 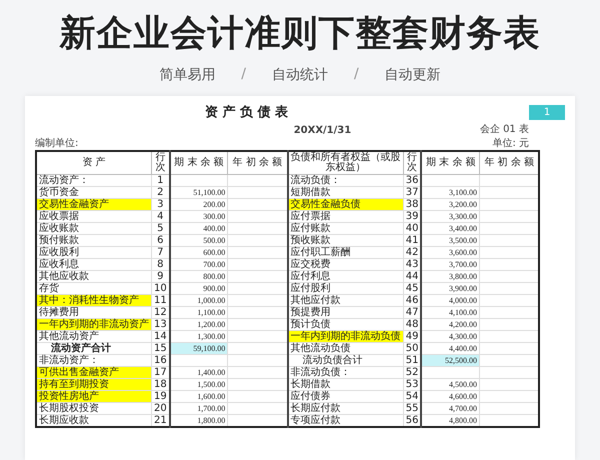 I want to click on closing-balance: 4,000.00, so click(x=450, y=300).